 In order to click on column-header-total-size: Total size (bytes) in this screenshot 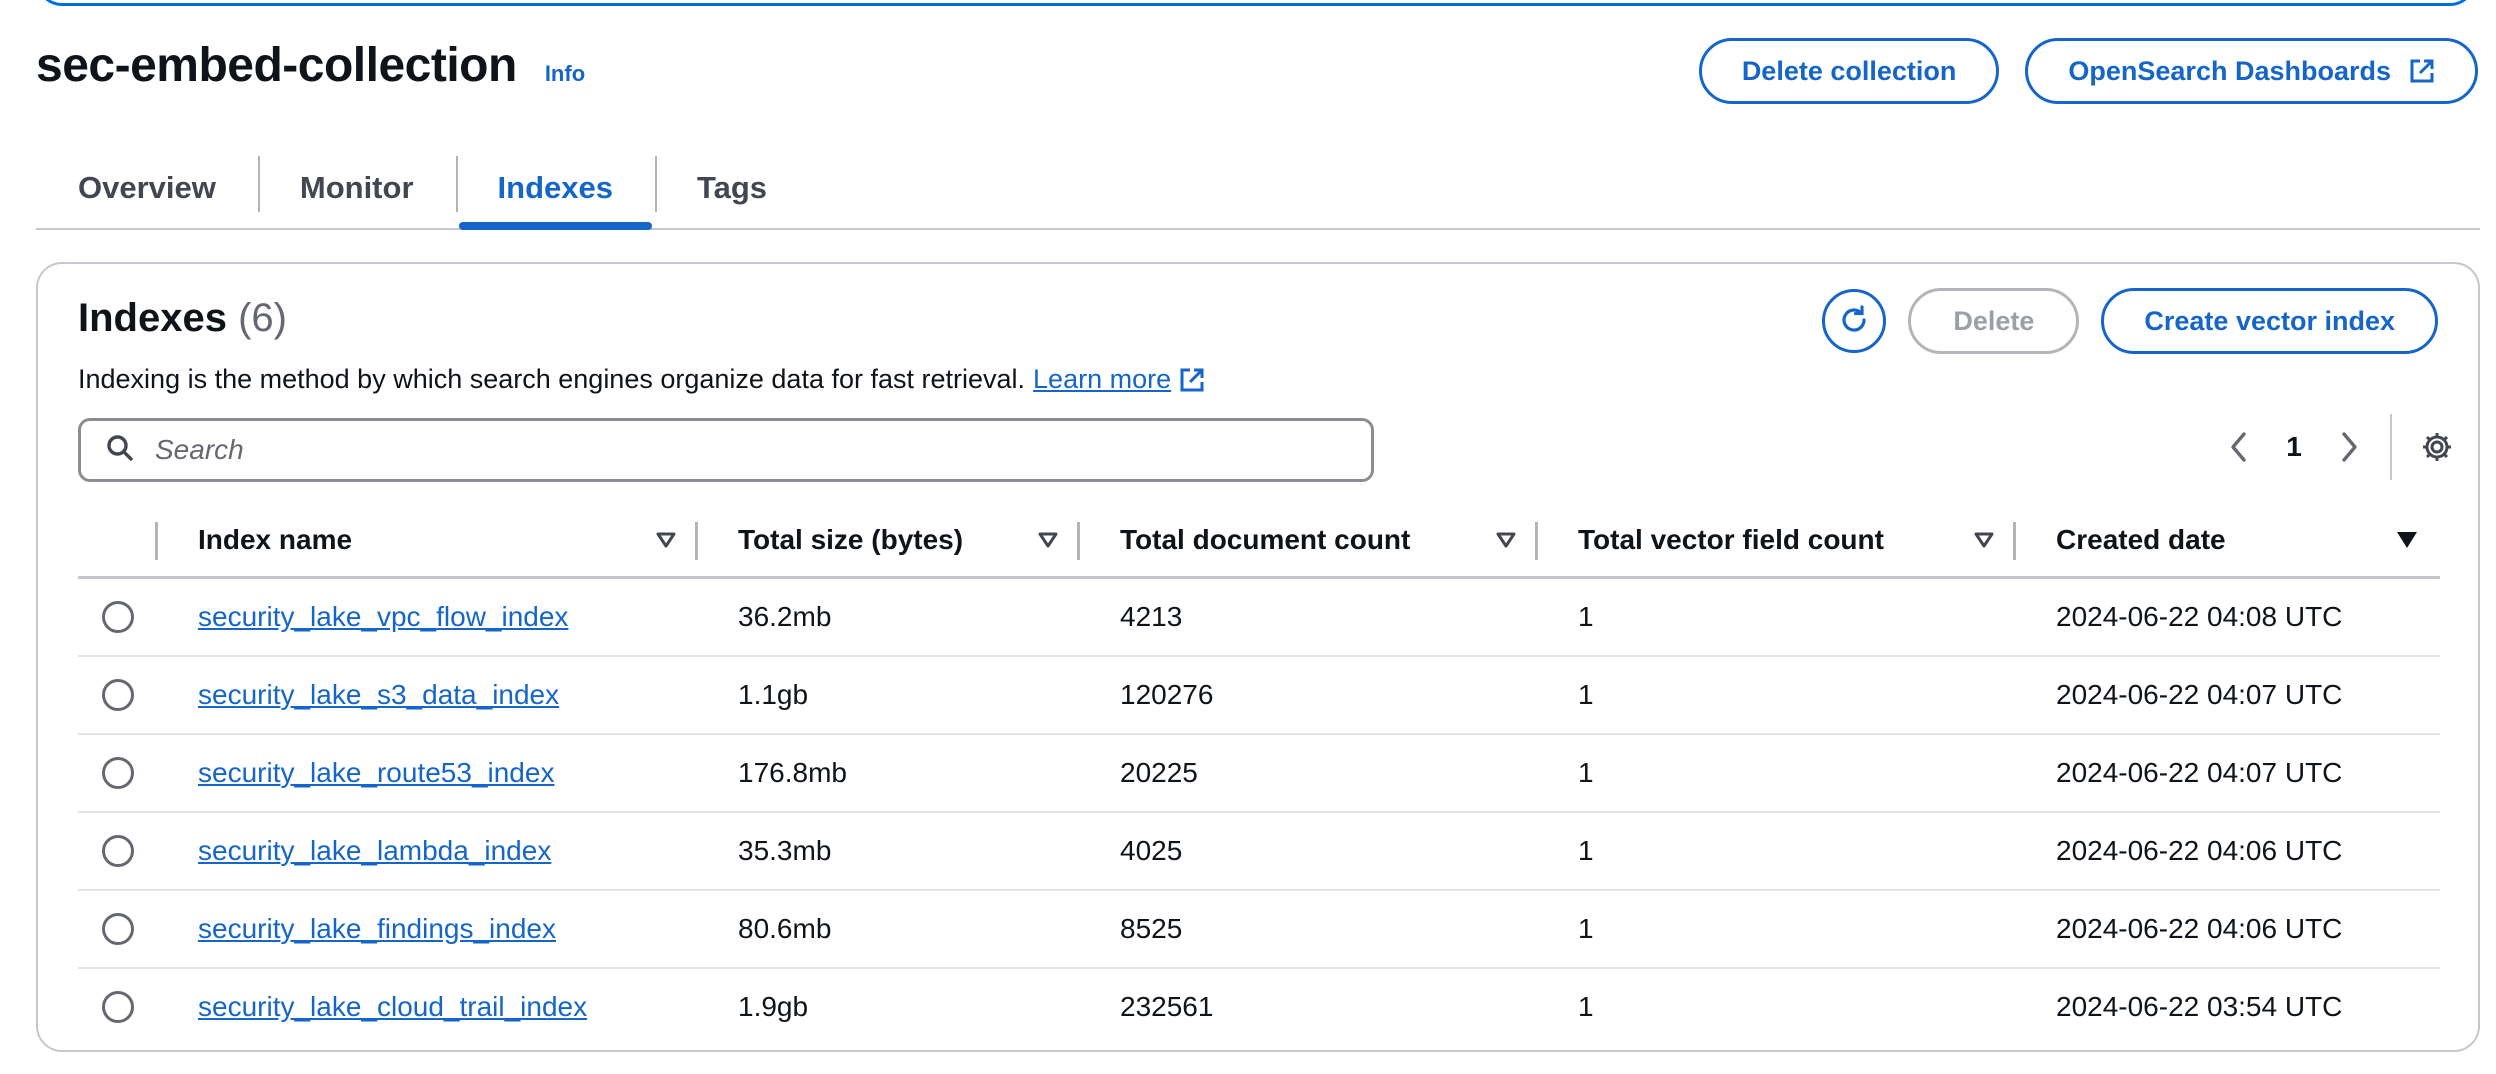, I will do `click(889, 541)`.